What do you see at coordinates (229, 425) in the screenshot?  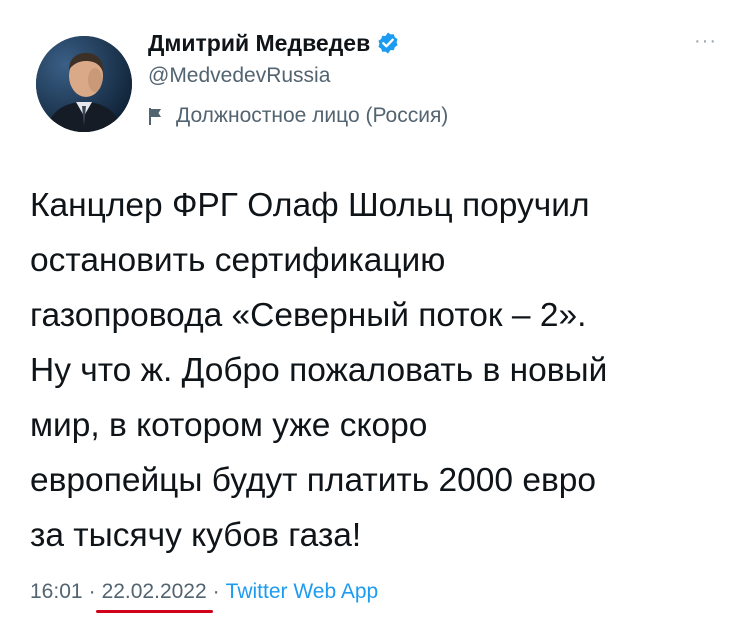 I see `tweet-text-line: мир, в котором уже скоро` at bounding box center [229, 425].